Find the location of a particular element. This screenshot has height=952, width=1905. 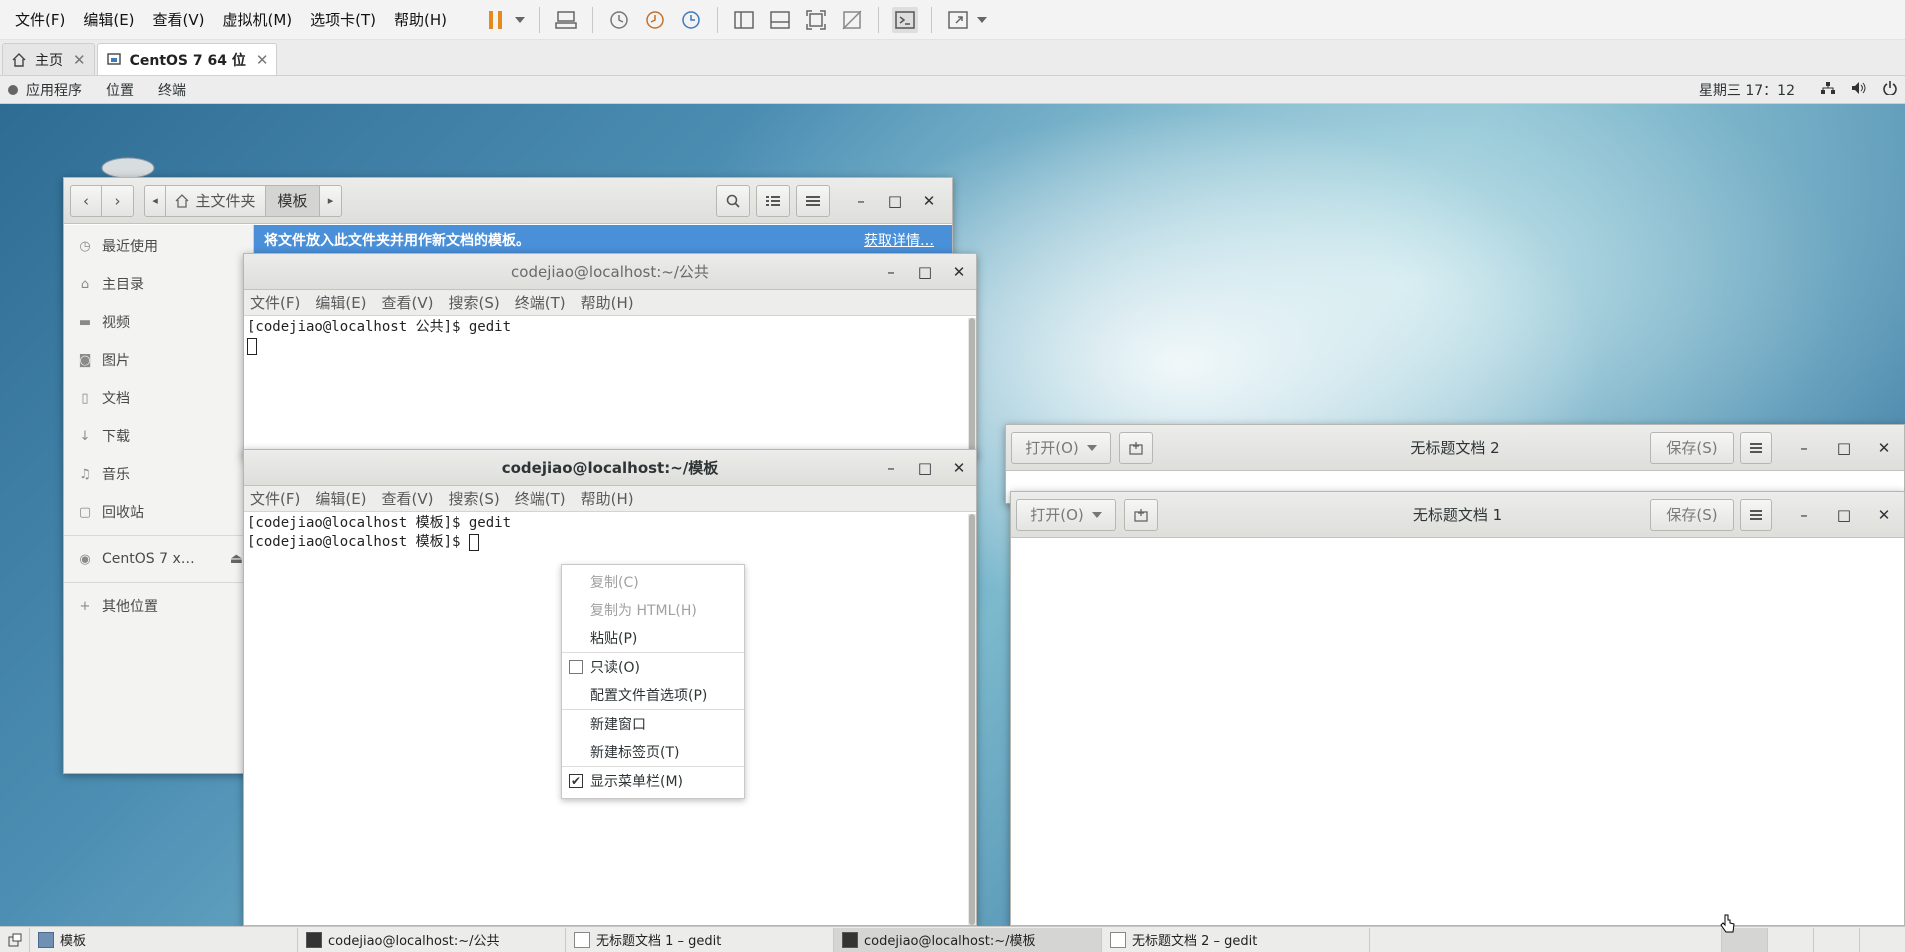

forward-button: › is located at coordinates (118, 200).